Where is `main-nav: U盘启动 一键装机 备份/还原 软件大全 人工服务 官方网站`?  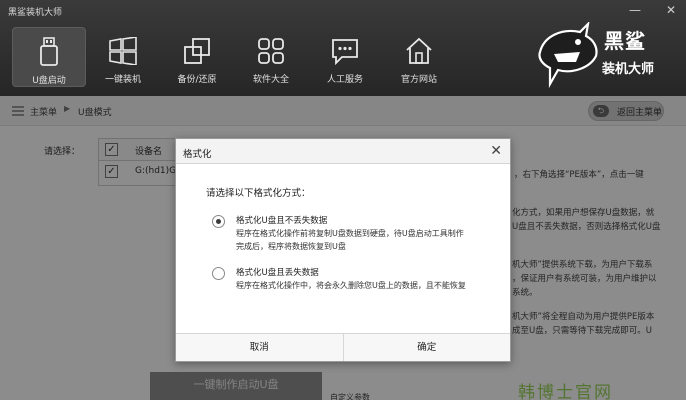 main-nav: U盘启动 一键装机 备份/还原 软件大全 人工服务 官方网站 is located at coordinates (234, 57).